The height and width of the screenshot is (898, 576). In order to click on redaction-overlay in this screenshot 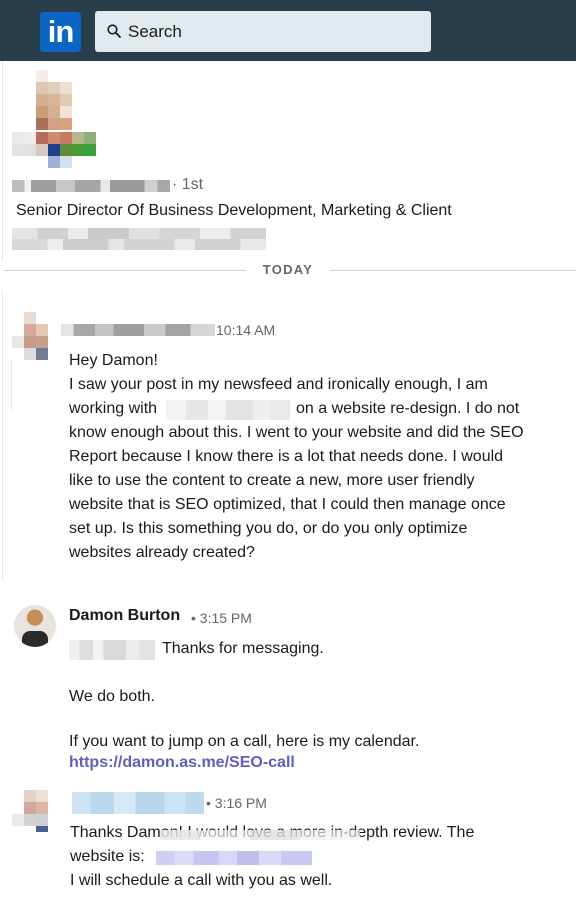, I will do `click(260, 835)`.